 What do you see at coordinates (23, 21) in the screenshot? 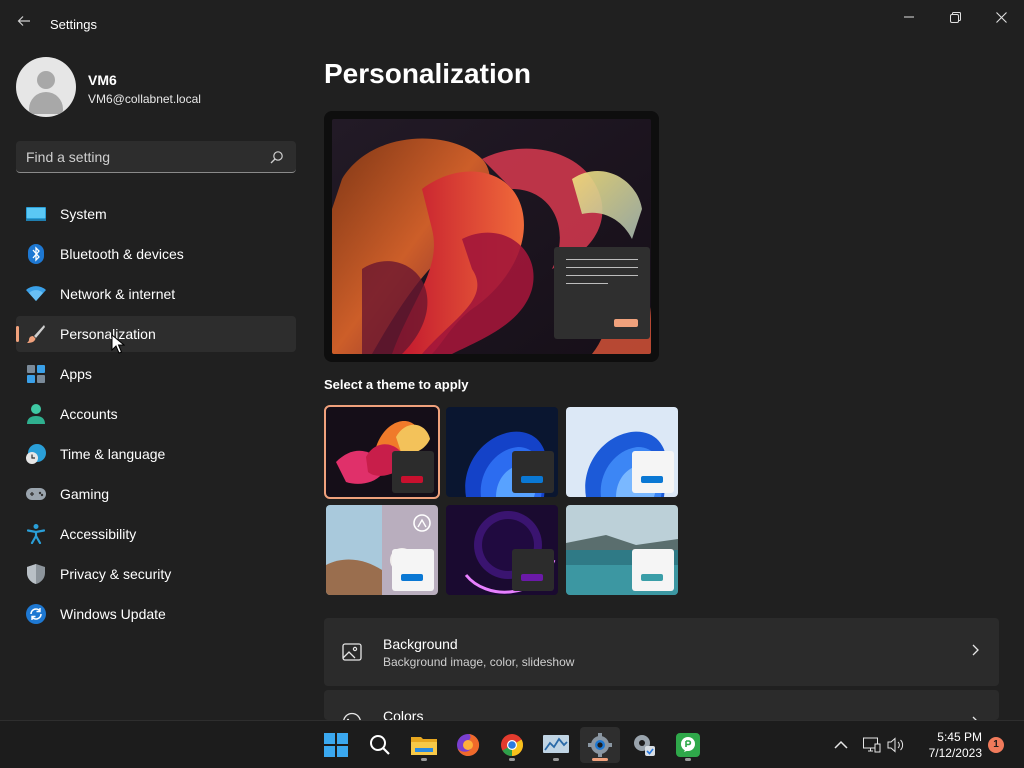
I see `back-arrow-icon` at bounding box center [23, 21].